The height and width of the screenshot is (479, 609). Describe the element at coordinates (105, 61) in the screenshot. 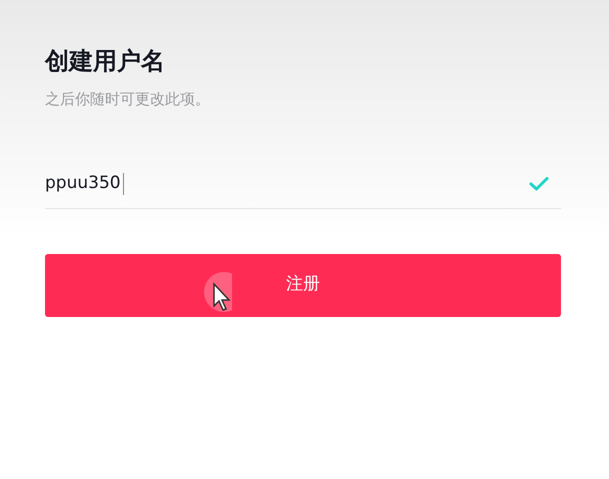

I see `page-title: 创建用户名` at that location.